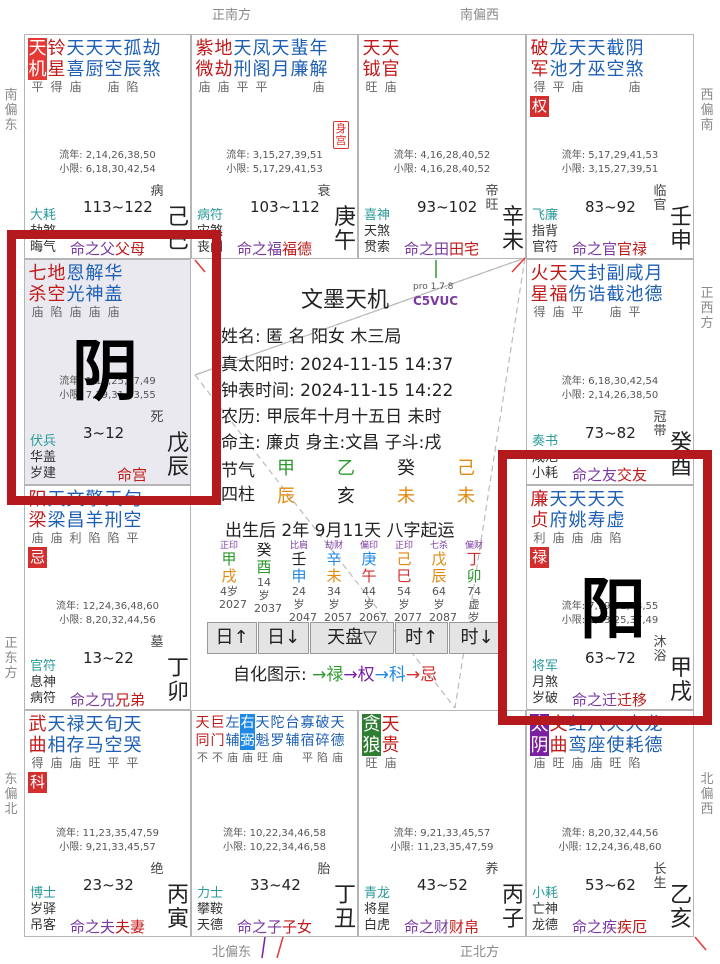 The height and width of the screenshot is (964, 720). Describe the element at coordinates (299, 598) in the screenshot. I see `decade-age: 24岁` at that location.